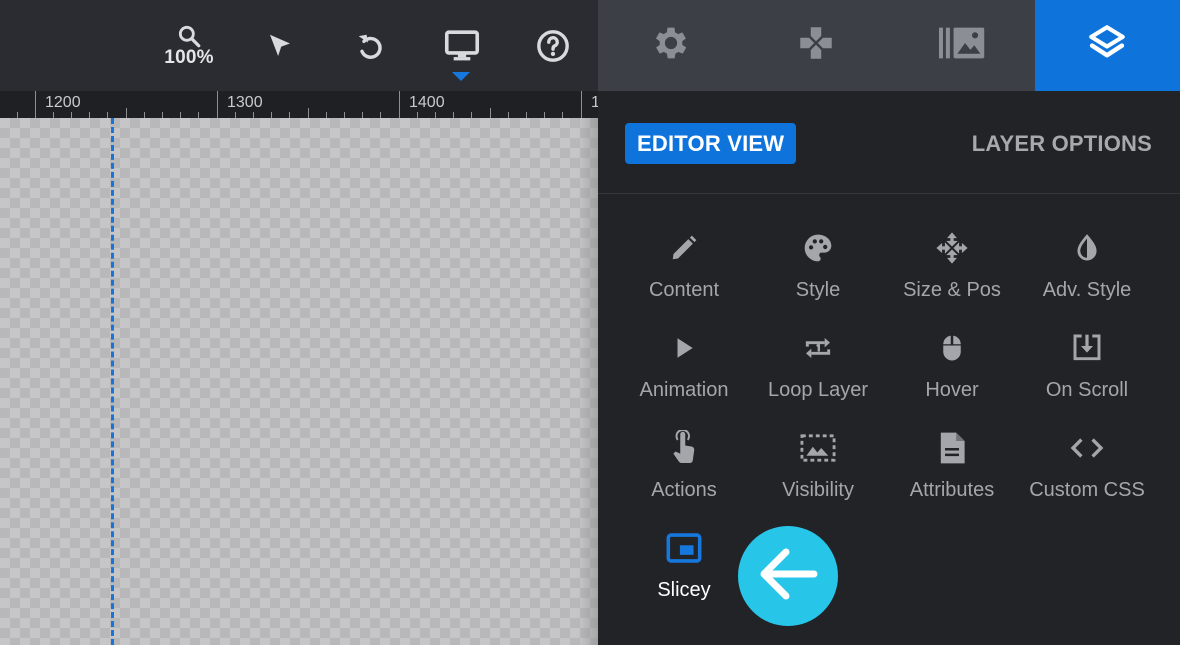  What do you see at coordinates (818, 390) in the screenshot?
I see `option-label: Loop Layer` at bounding box center [818, 390].